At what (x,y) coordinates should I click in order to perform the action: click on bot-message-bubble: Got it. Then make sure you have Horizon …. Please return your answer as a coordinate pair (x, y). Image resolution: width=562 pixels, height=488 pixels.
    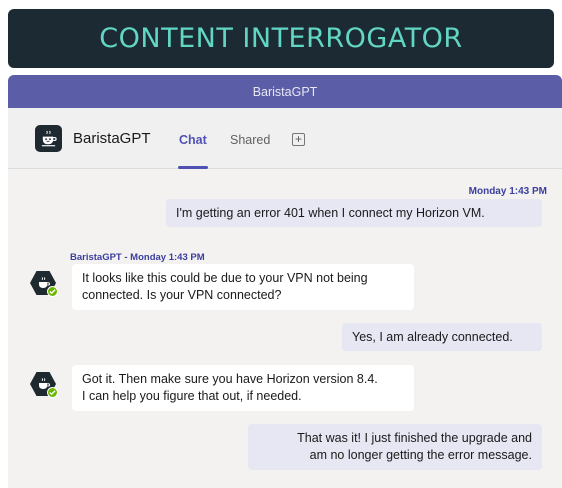
    Looking at the image, I should click on (243, 388).